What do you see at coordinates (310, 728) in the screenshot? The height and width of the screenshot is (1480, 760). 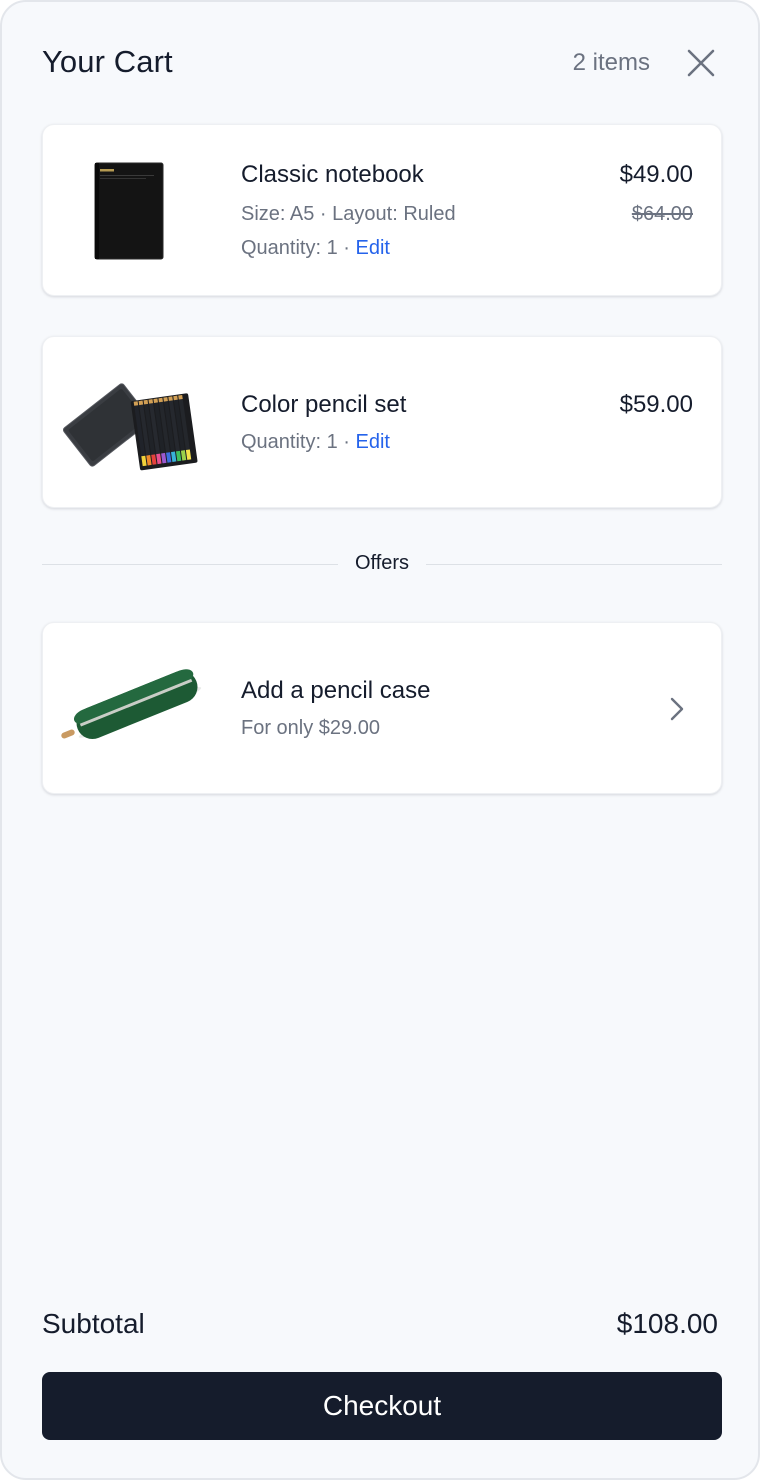 I see `offer-subtitle: For only $29.00` at bounding box center [310, 728].